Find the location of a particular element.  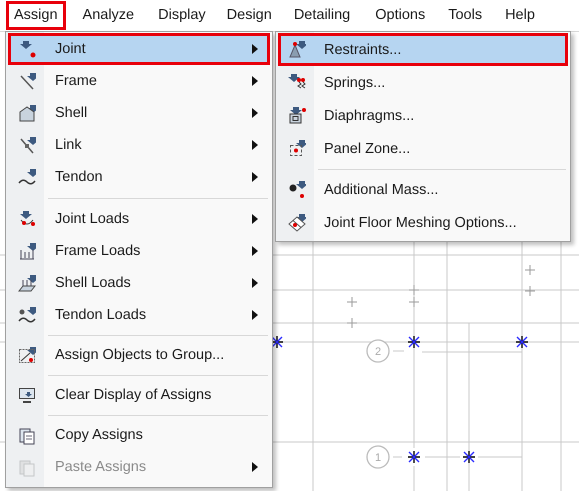

grid-bubble: 2 is located at coordinates (378, 351).